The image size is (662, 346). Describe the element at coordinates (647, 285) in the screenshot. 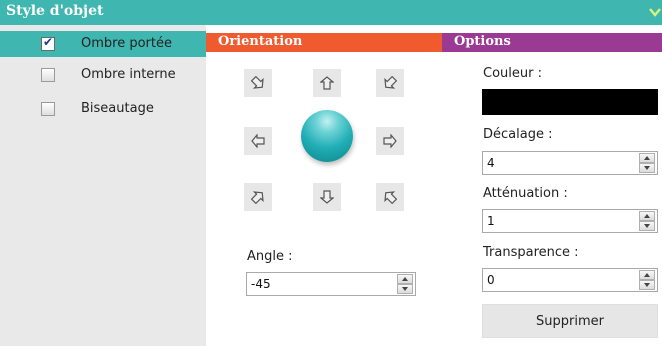

I see `transparency-decrement-button` at that location.